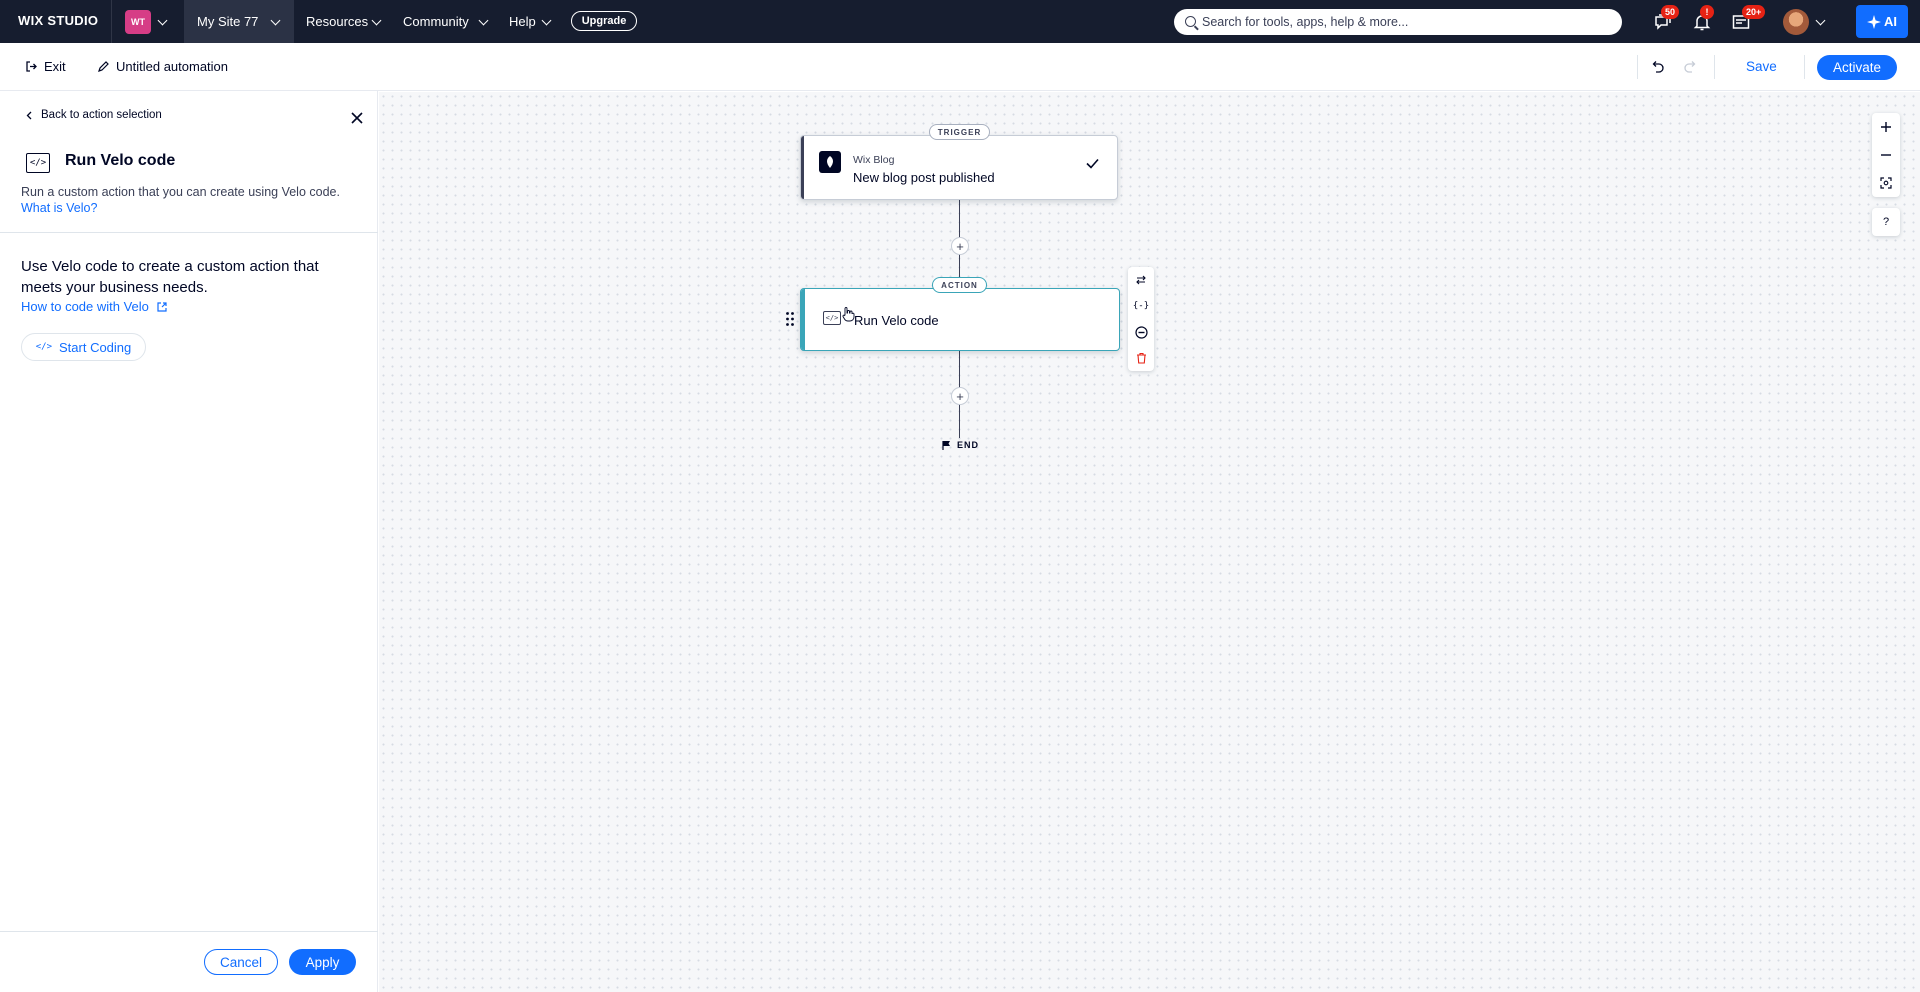 The image size is (1920, 992). I want to click on exit-button: Exit, so click(46, 66).